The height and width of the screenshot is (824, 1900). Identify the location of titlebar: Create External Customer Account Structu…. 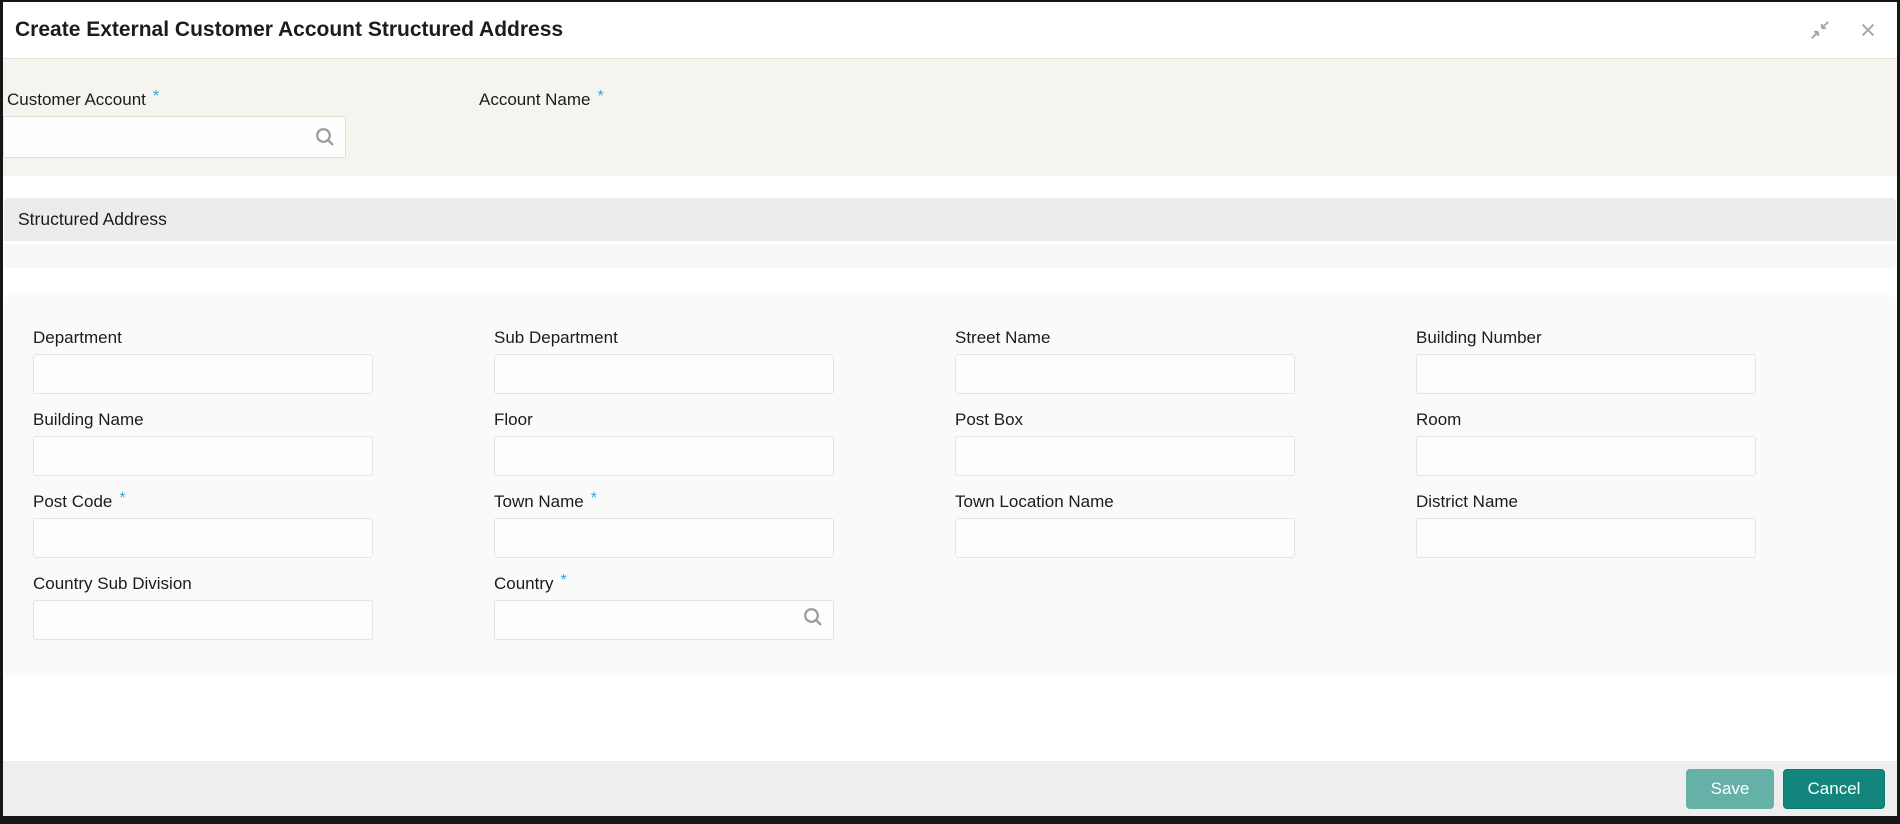
(950, 30).